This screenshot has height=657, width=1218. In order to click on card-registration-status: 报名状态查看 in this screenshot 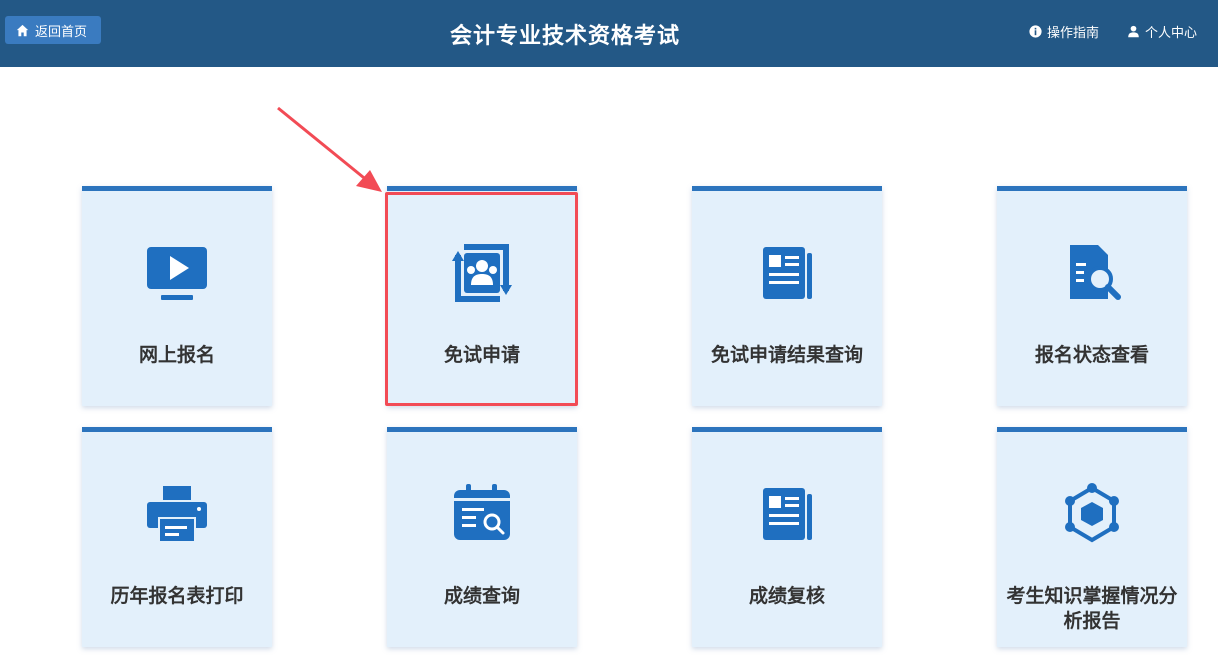, I will do `click(1092, 296)`.